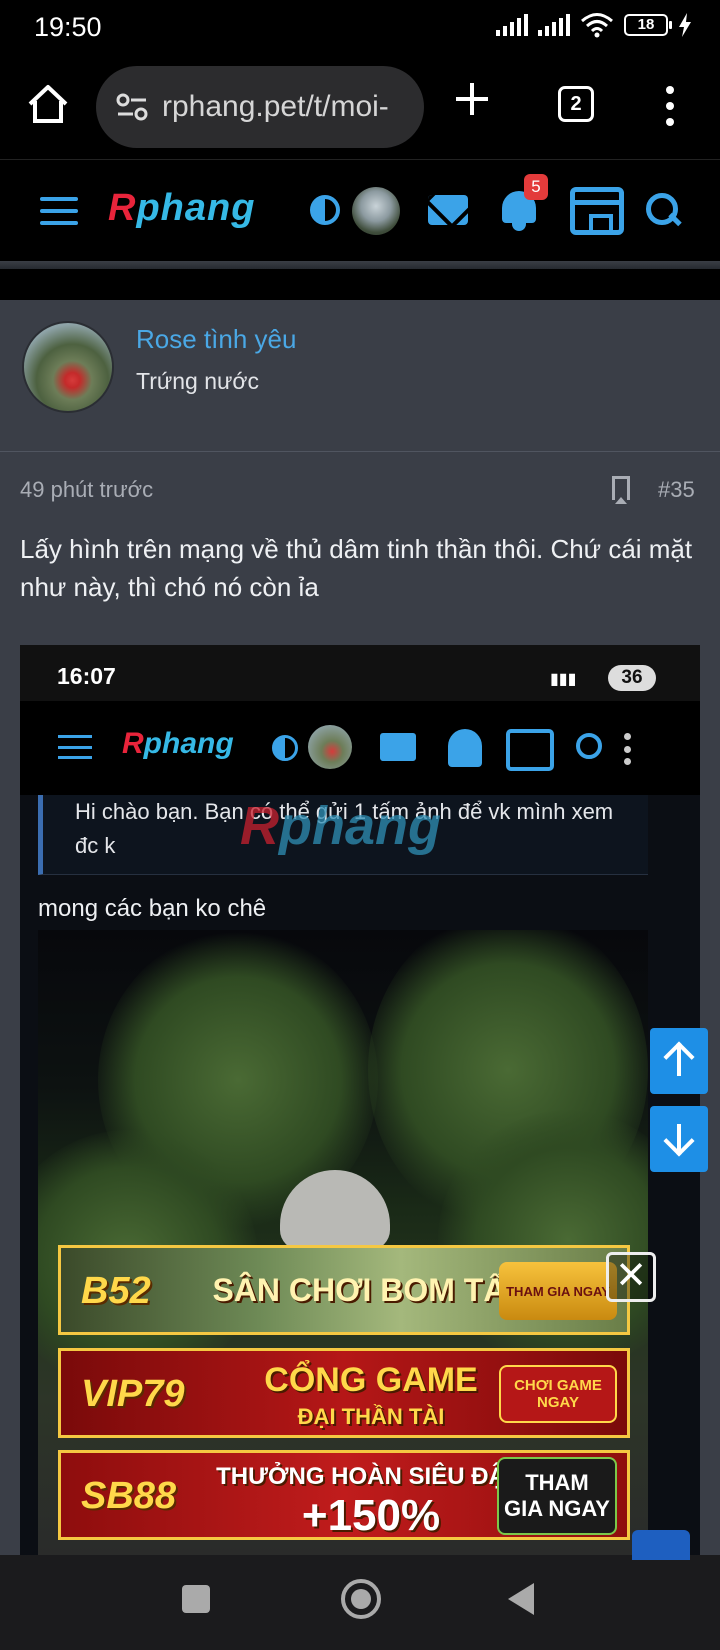 The image size is (720, 1650). I want to click on site-info-icon, so click(132, 107).